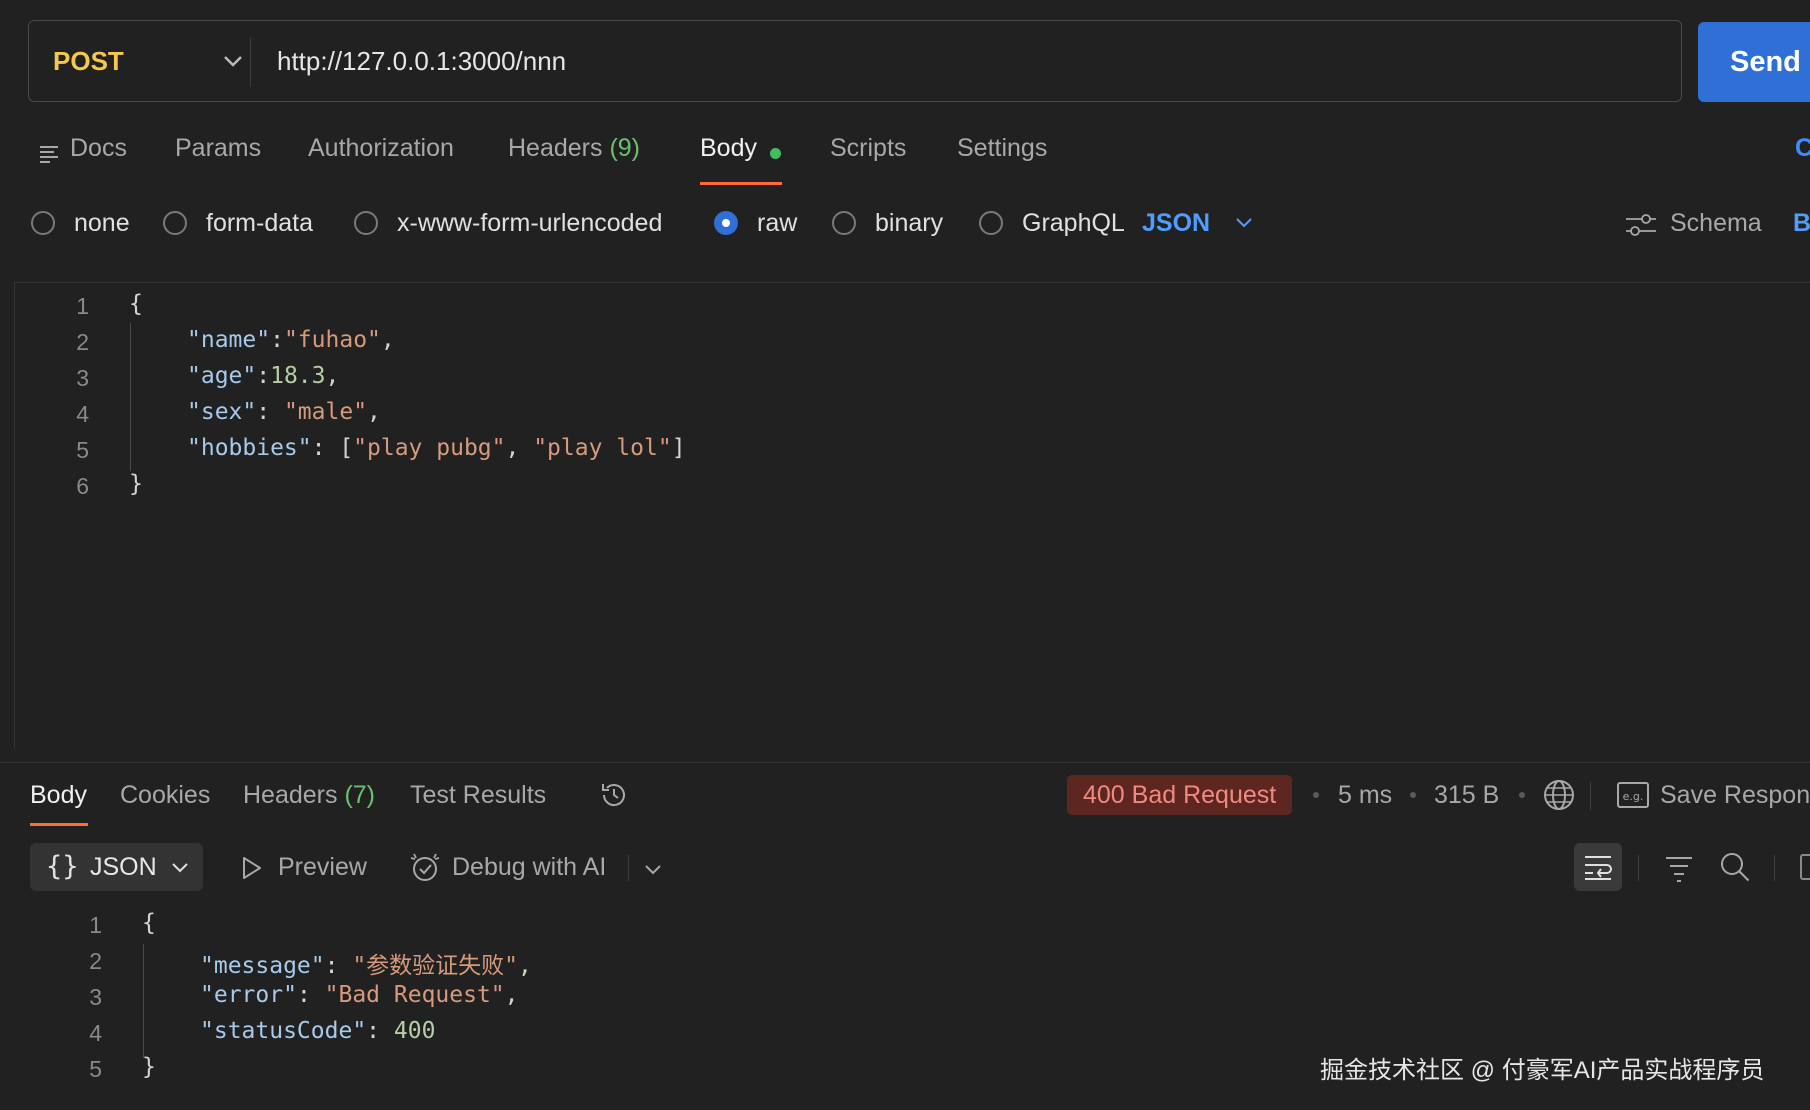  What do you see at coordinates (62, 866) in the screenshot?
I see `braces-icon: {}` at bounding box center [62, 866].